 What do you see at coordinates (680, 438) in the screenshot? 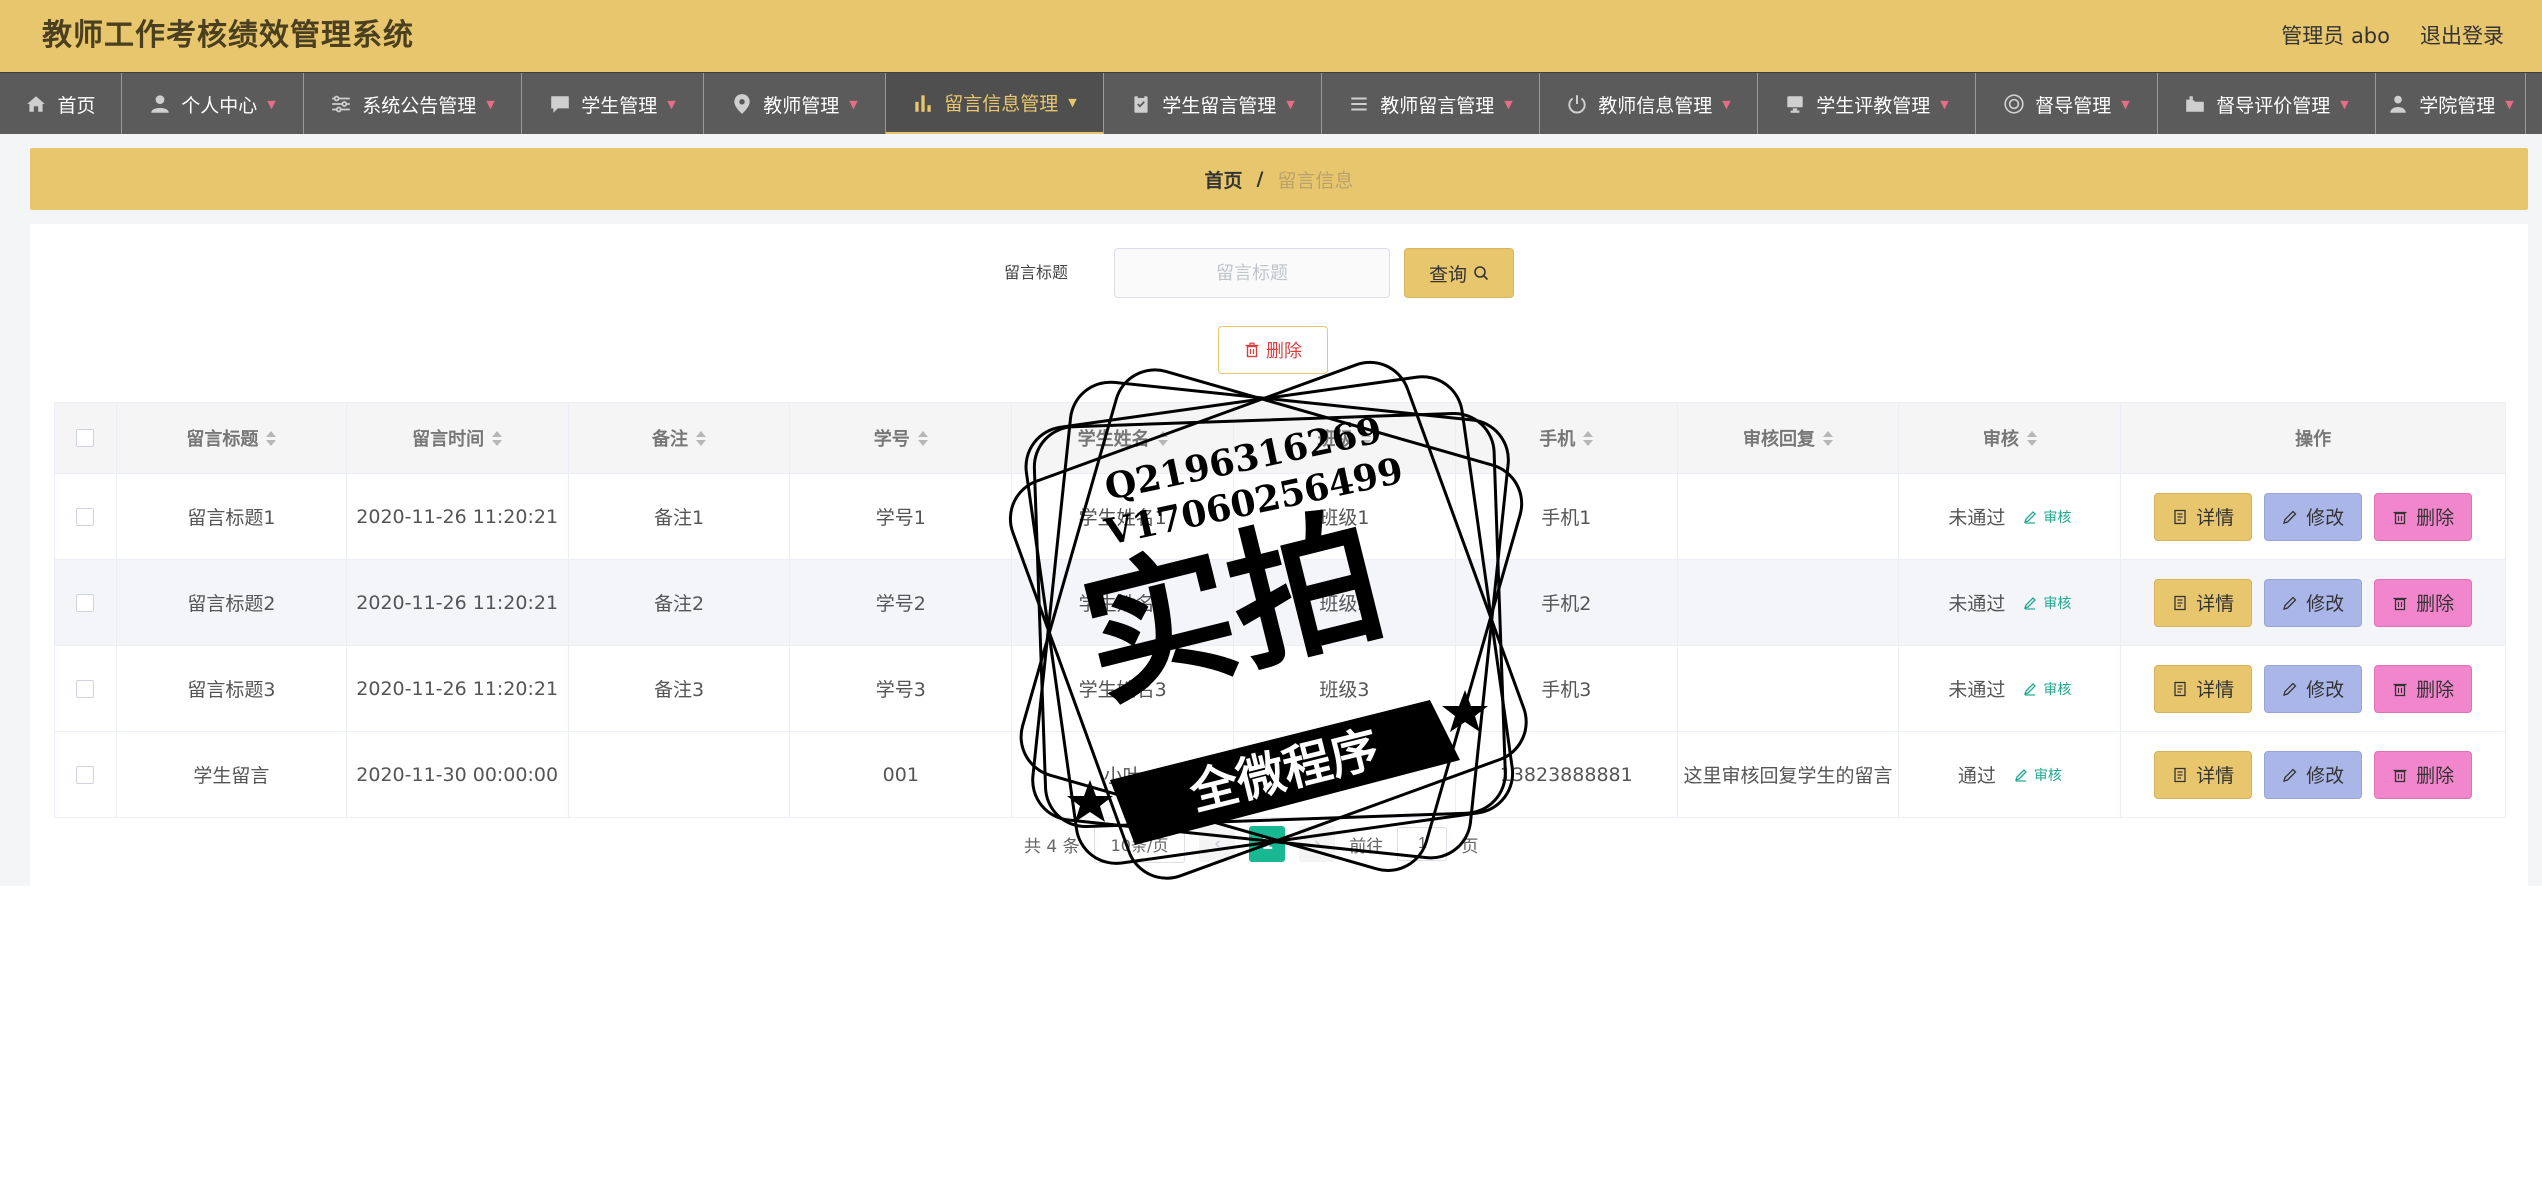
I see `header-note: 备注` at bounding box center [680, 438].